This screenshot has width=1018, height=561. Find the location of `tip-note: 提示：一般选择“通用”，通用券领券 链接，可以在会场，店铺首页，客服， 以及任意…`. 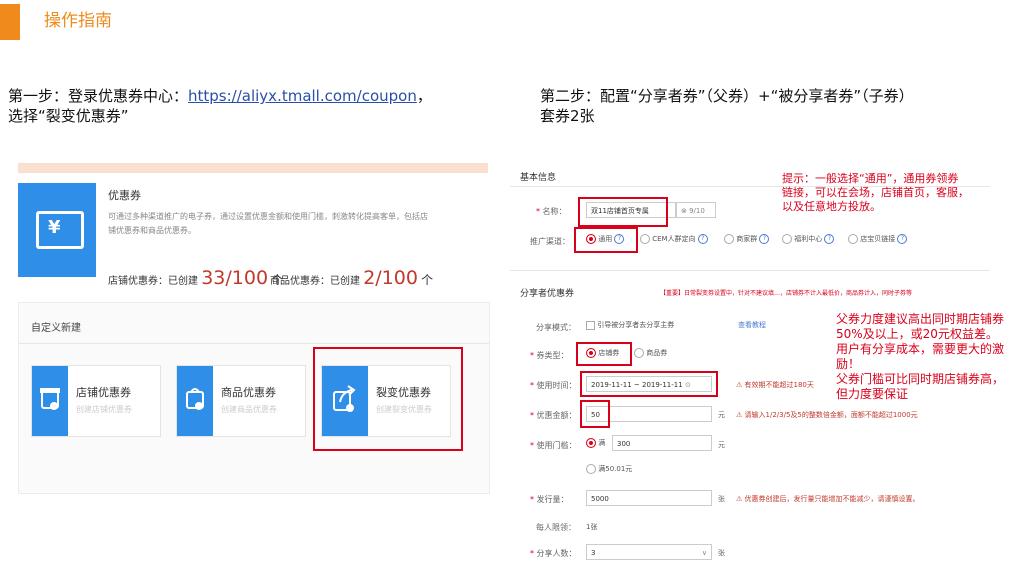

tip-note: 提示：一般选择“通用”，通用券领券 链接，可以在会场，店铺首页，客服， 以及任意… is located at coordinates (887, 193).